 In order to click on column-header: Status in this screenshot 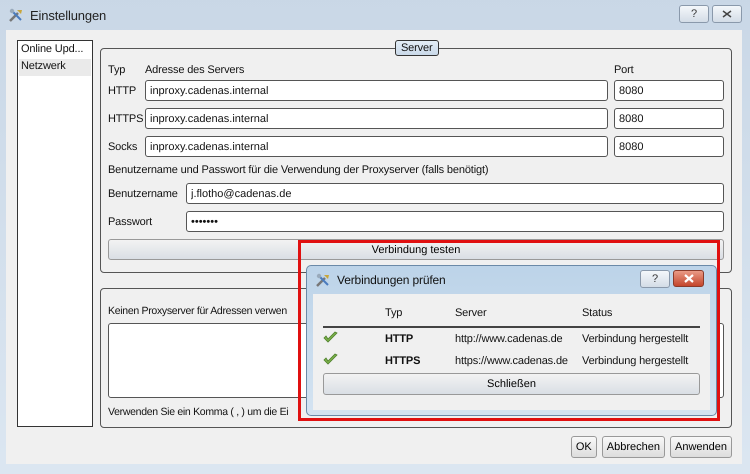, I will do `click(597, 313)`.